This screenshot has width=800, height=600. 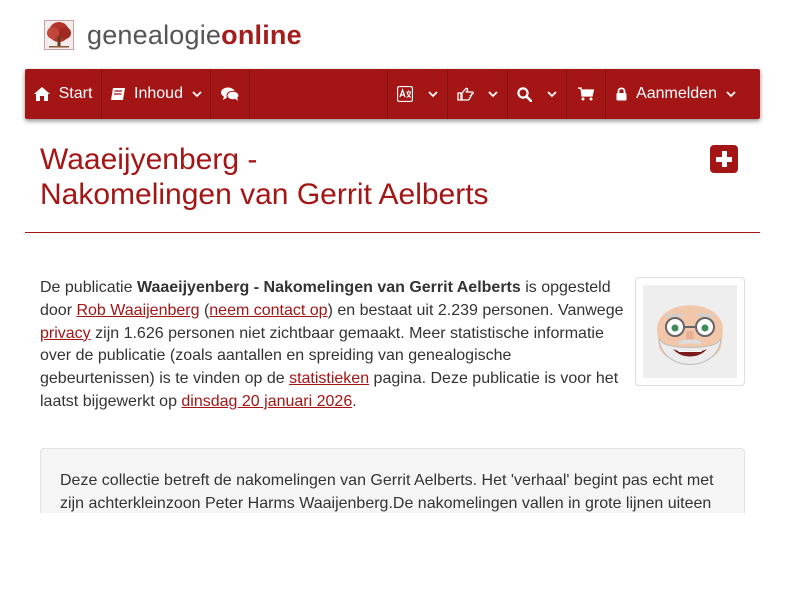 I want to click on translate-icon, so click(x=405, y=94).